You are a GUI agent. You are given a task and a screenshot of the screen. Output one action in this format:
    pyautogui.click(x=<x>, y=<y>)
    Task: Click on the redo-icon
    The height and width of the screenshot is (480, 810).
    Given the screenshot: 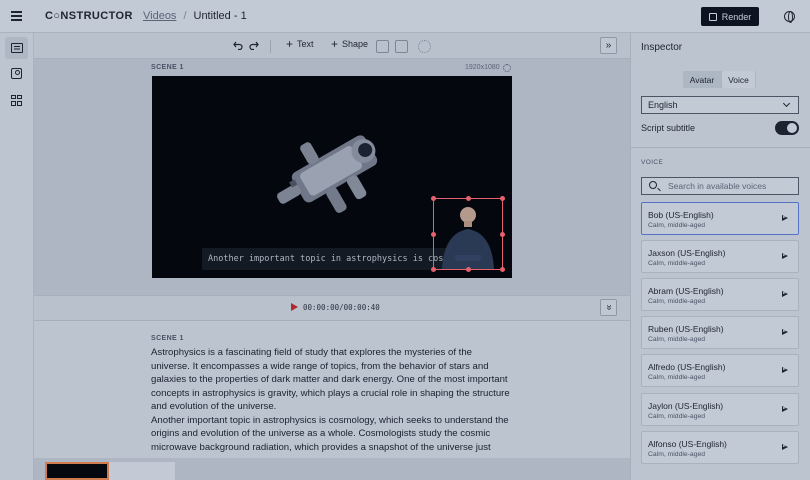 What is the action you would take?
    pyautogui.click(x=254, y=45)
    